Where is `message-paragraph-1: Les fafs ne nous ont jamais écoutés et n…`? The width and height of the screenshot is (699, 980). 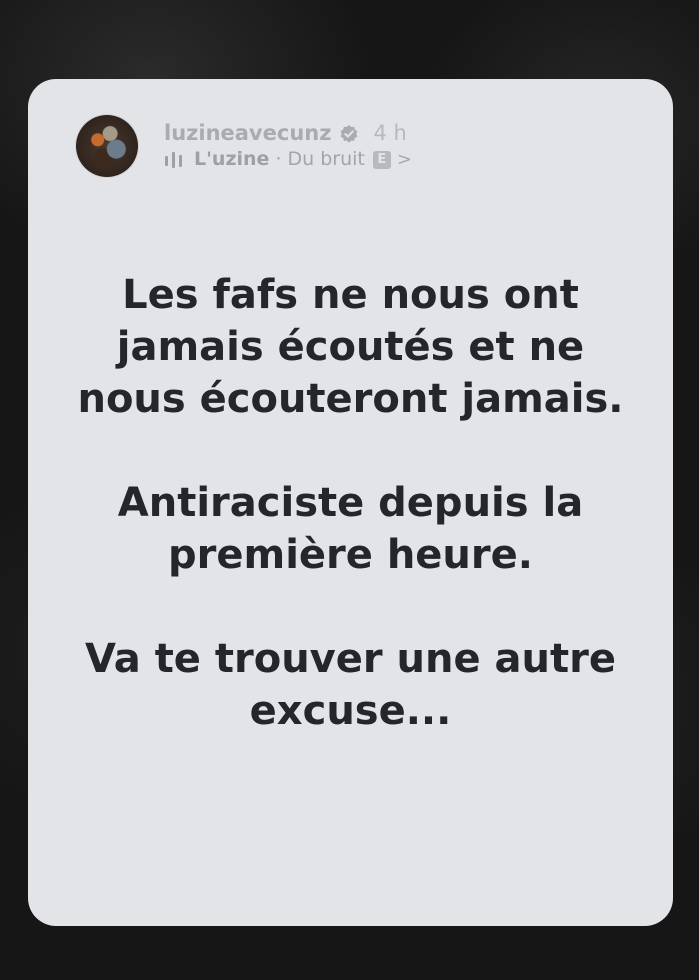 message-paragraph-1: Les fafs ne nous ont jamais écoutés et n… is located at coordinates (350, 347).